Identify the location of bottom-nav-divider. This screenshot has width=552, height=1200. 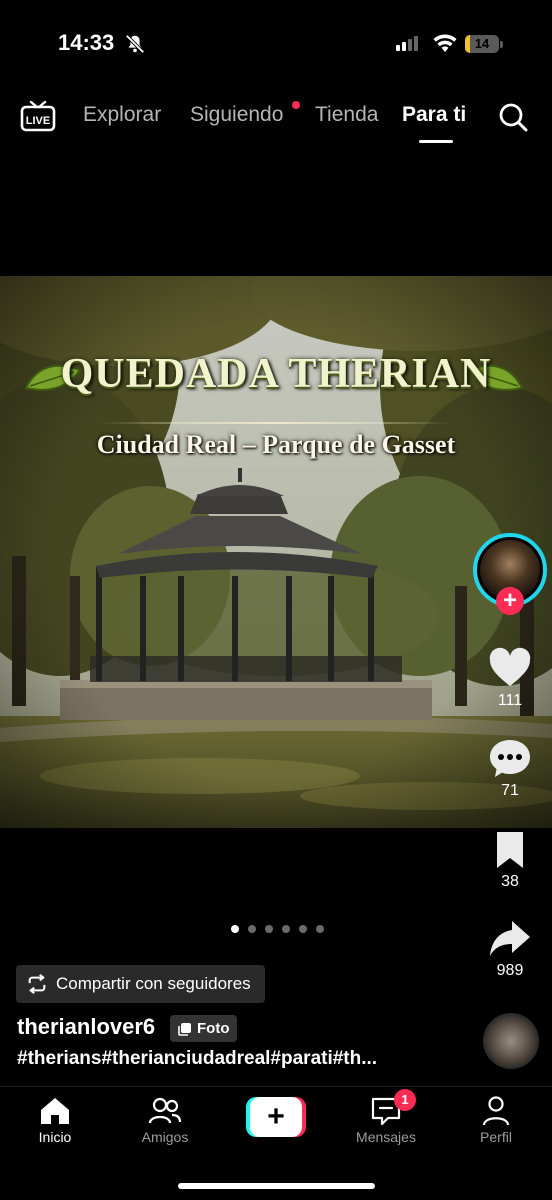
(276, 1086).